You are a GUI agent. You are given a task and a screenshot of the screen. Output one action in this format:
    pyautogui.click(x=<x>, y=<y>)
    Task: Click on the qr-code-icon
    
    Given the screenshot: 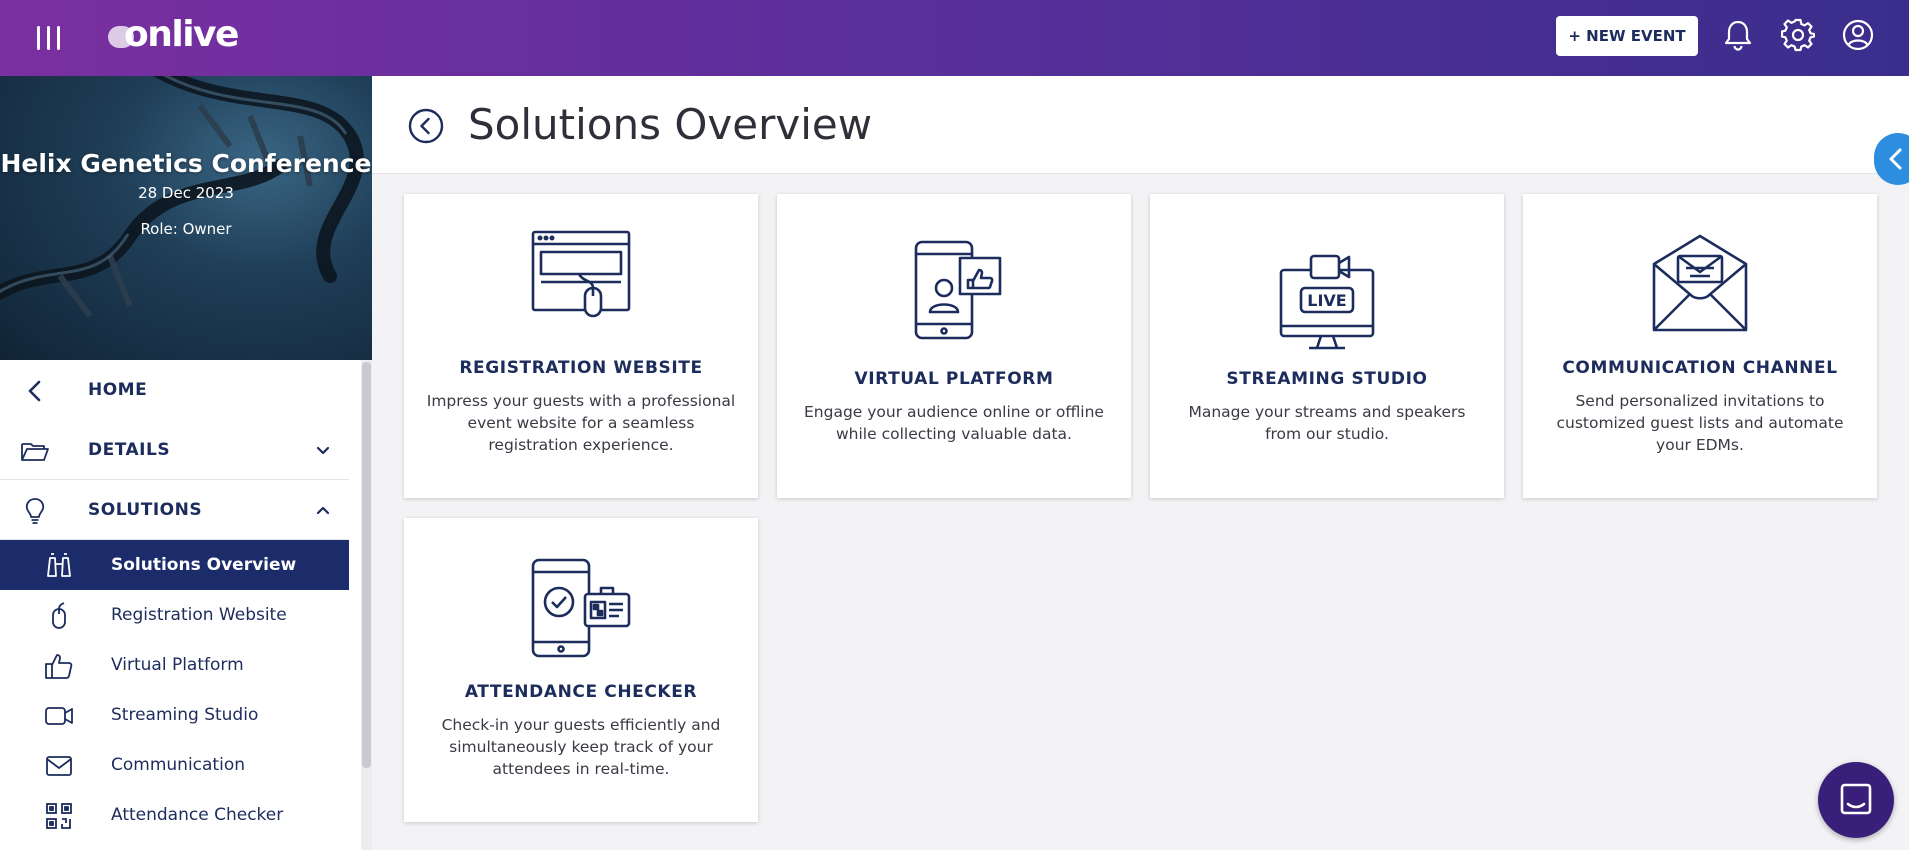 What is the action you would take?
    pyautogui.click(x=59, y=816)
    